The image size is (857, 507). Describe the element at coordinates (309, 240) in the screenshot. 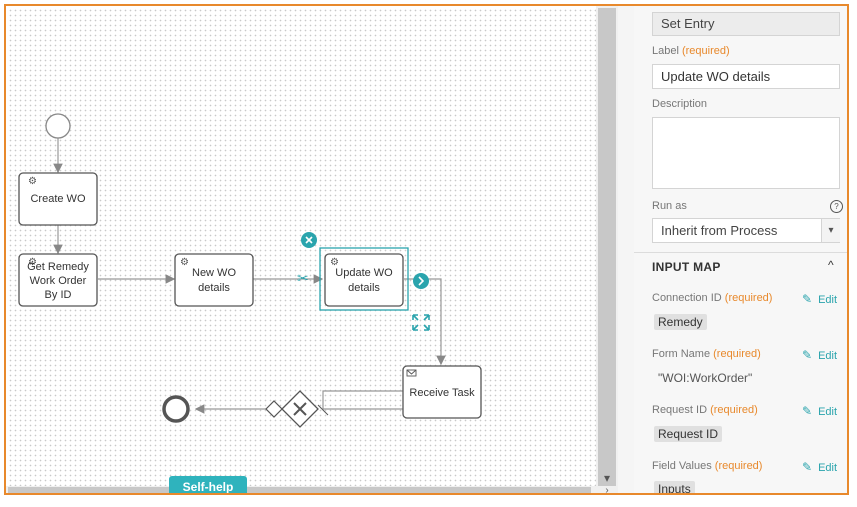

I see `delete-button` at that location.